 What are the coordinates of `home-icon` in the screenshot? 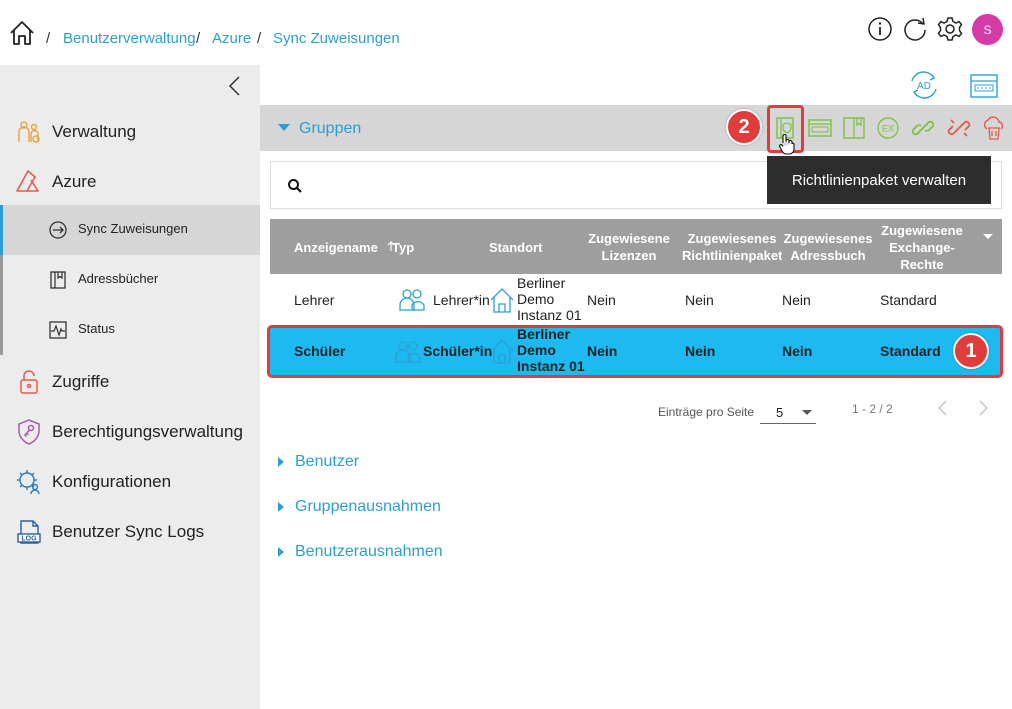 It's located at (22, 33).